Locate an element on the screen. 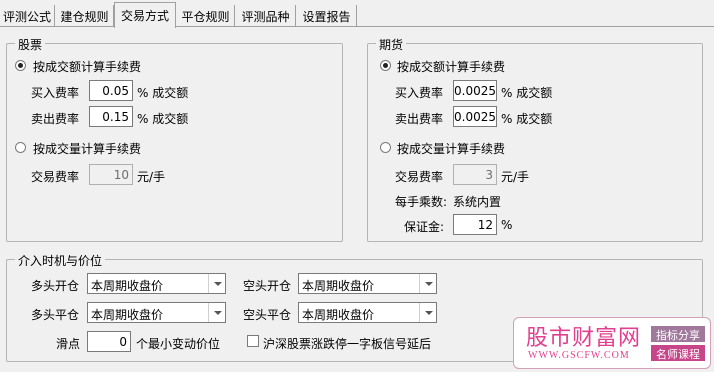 This screenshot has height=372, width=714. long-close-label: 多头平仓 is located at coordinates (55, 315).